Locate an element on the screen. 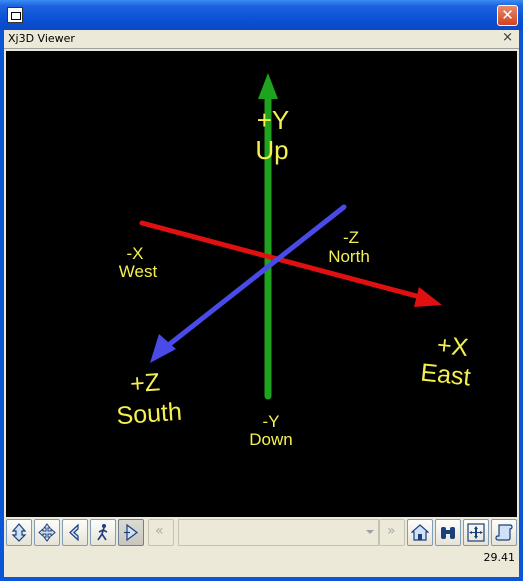 The height and width of the screenshot is (581, 523). walk-button is located at coordinates (103, 532).